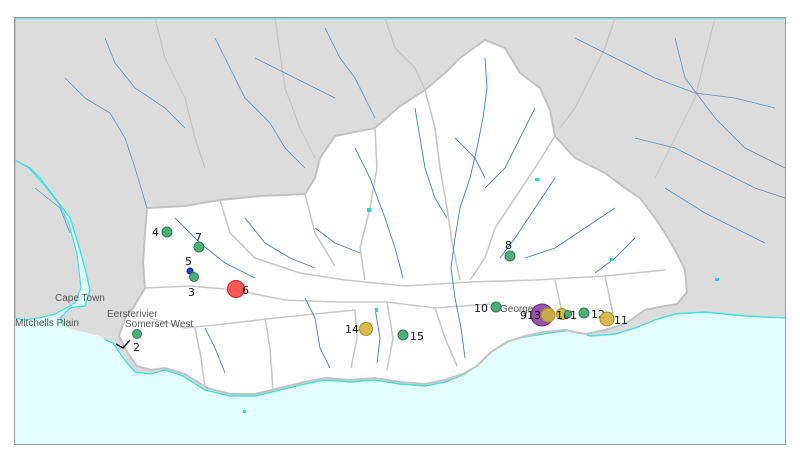 The height and width of the screenshot is (461, 800). I want to click on town-somerset-west: Somerset West, so click(159, 324).